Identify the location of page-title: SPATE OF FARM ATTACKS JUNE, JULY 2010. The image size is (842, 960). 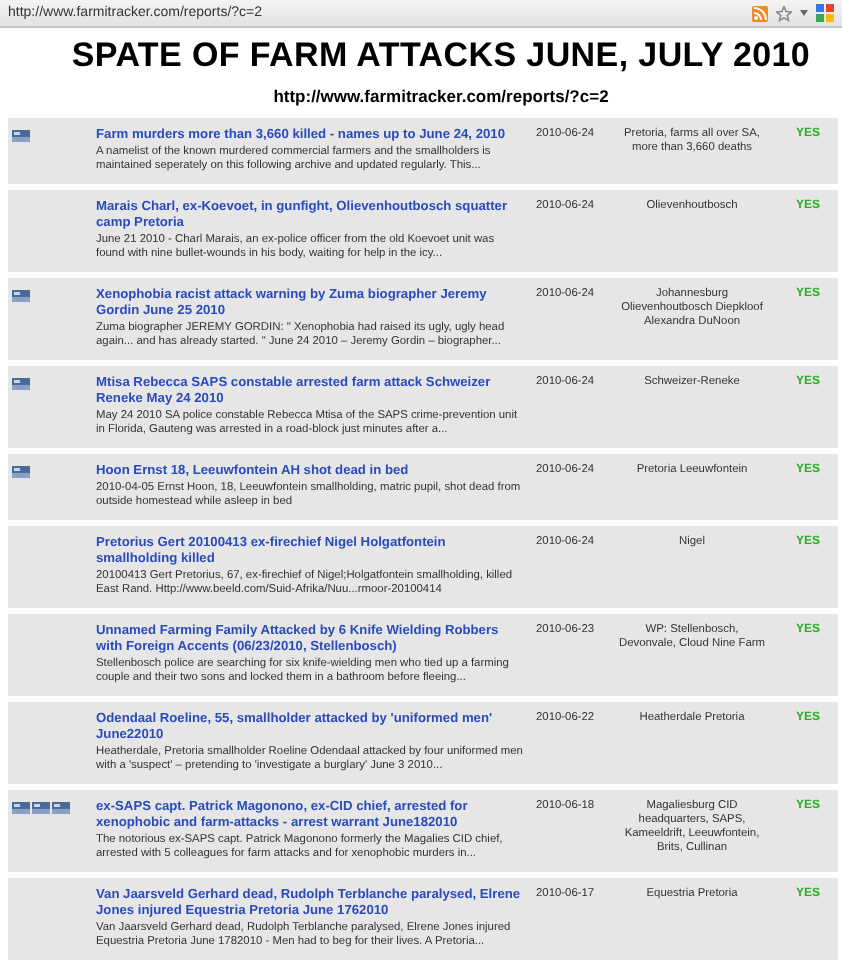
(441, 56).